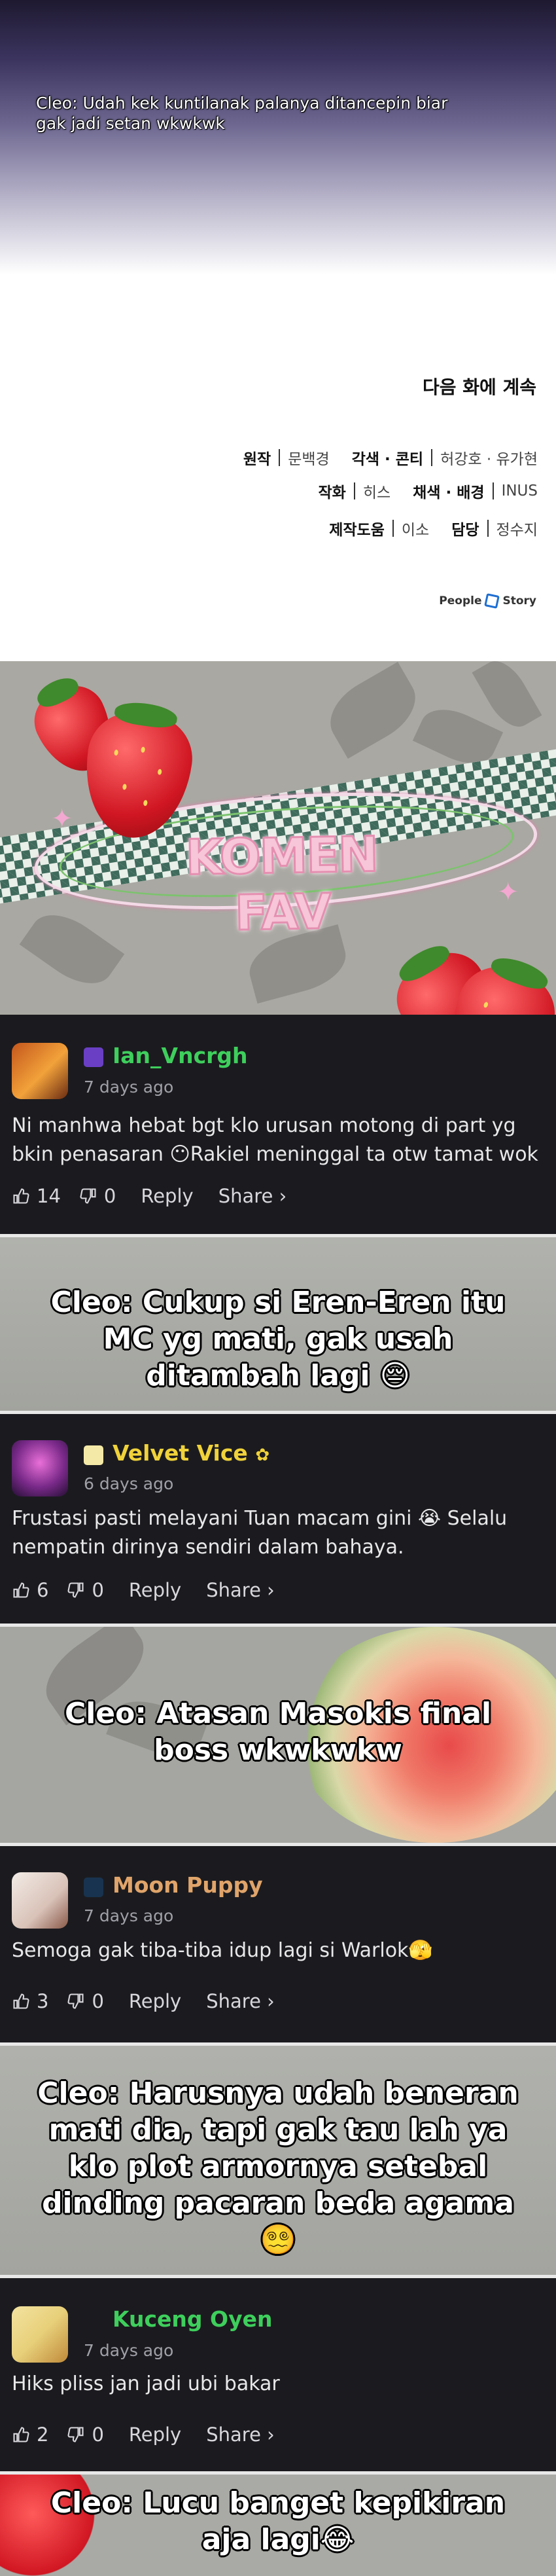  What do you see at coordinates (517, 530) in the screenshot?
I see `credit-value: 정수지` at bounding box center [517, 530].